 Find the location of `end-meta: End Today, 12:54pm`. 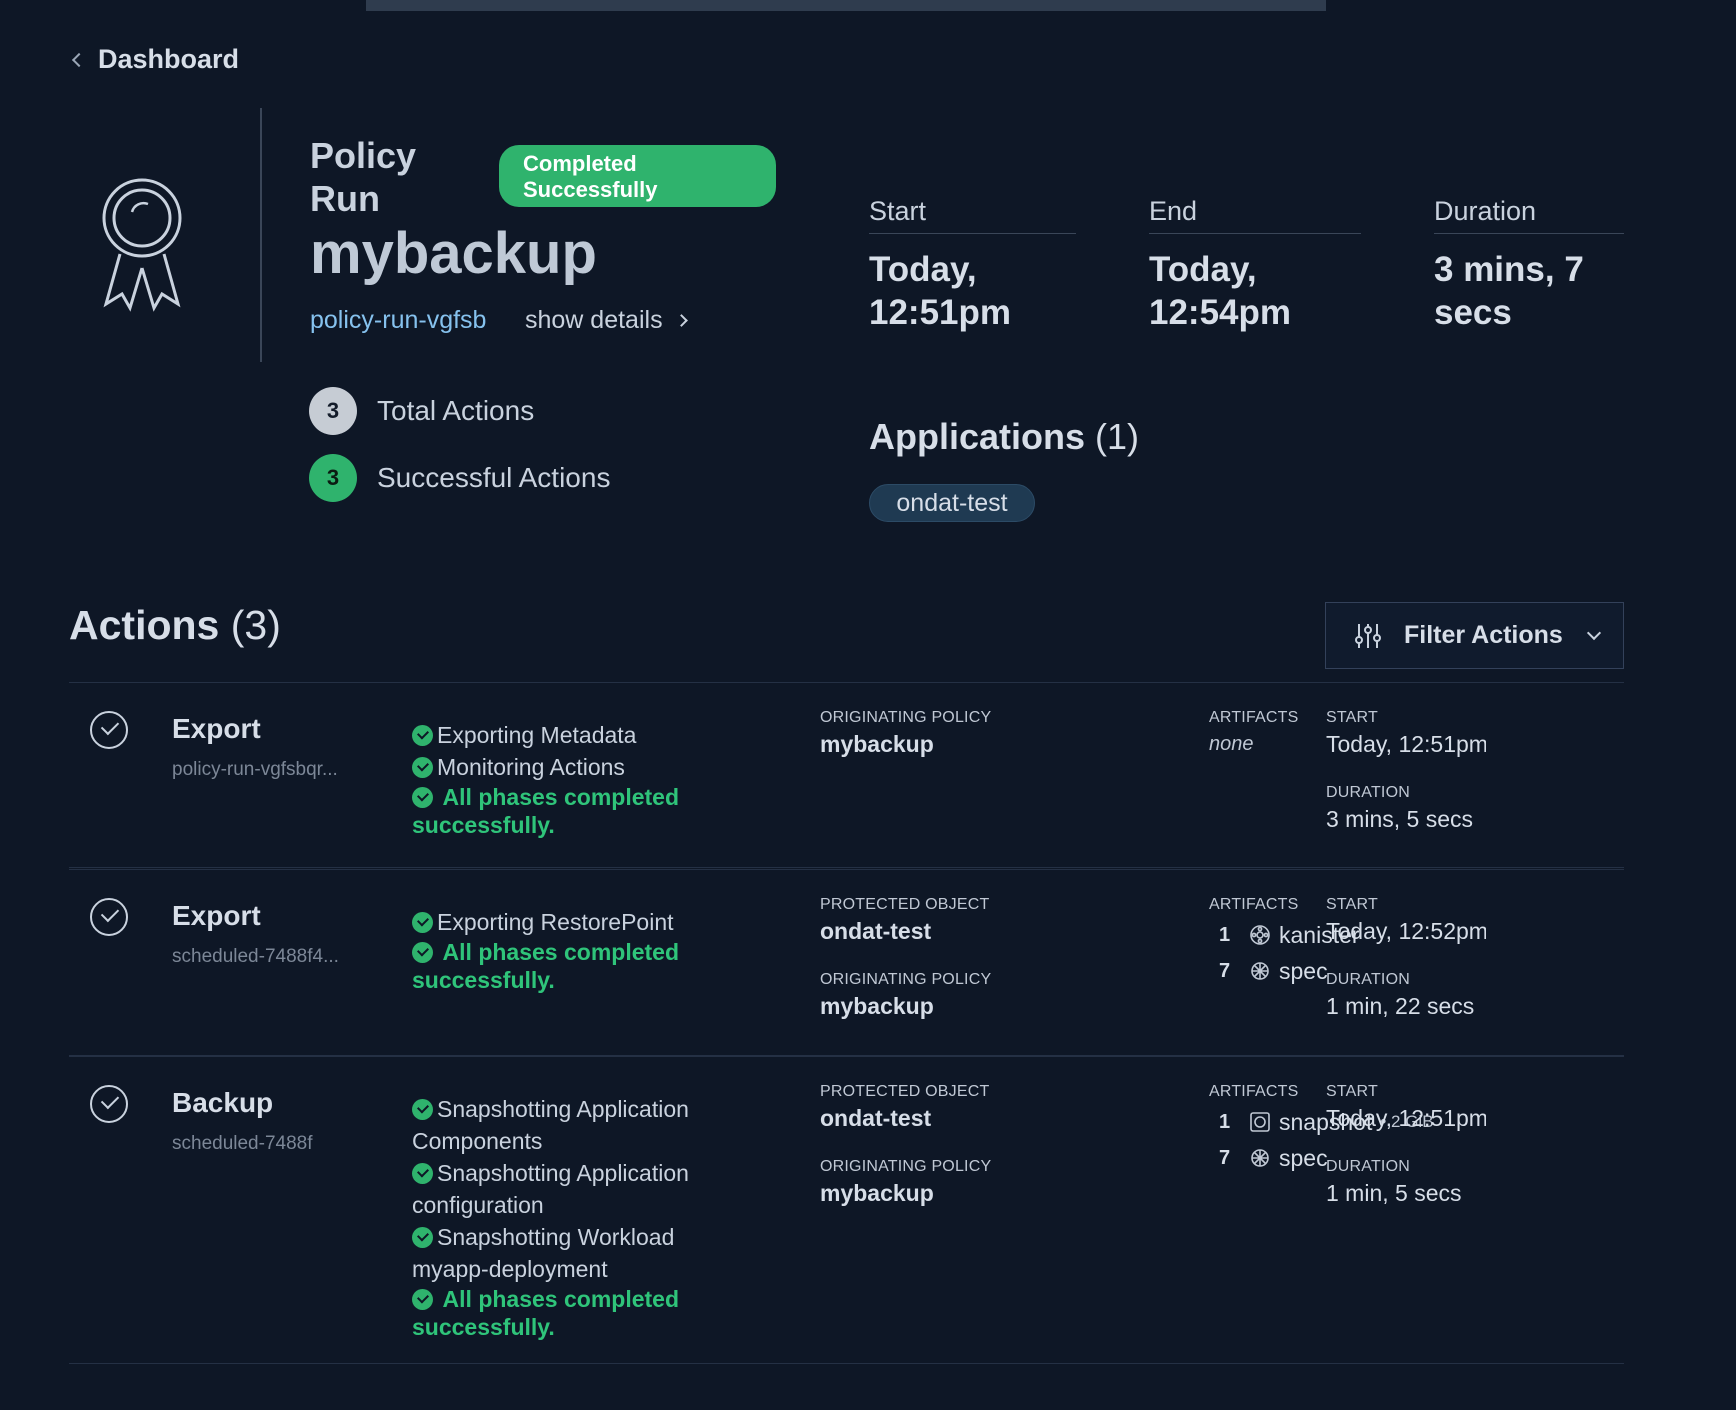

end-meta: End Today, 12:54pm is located at coordinates (1255, 265).